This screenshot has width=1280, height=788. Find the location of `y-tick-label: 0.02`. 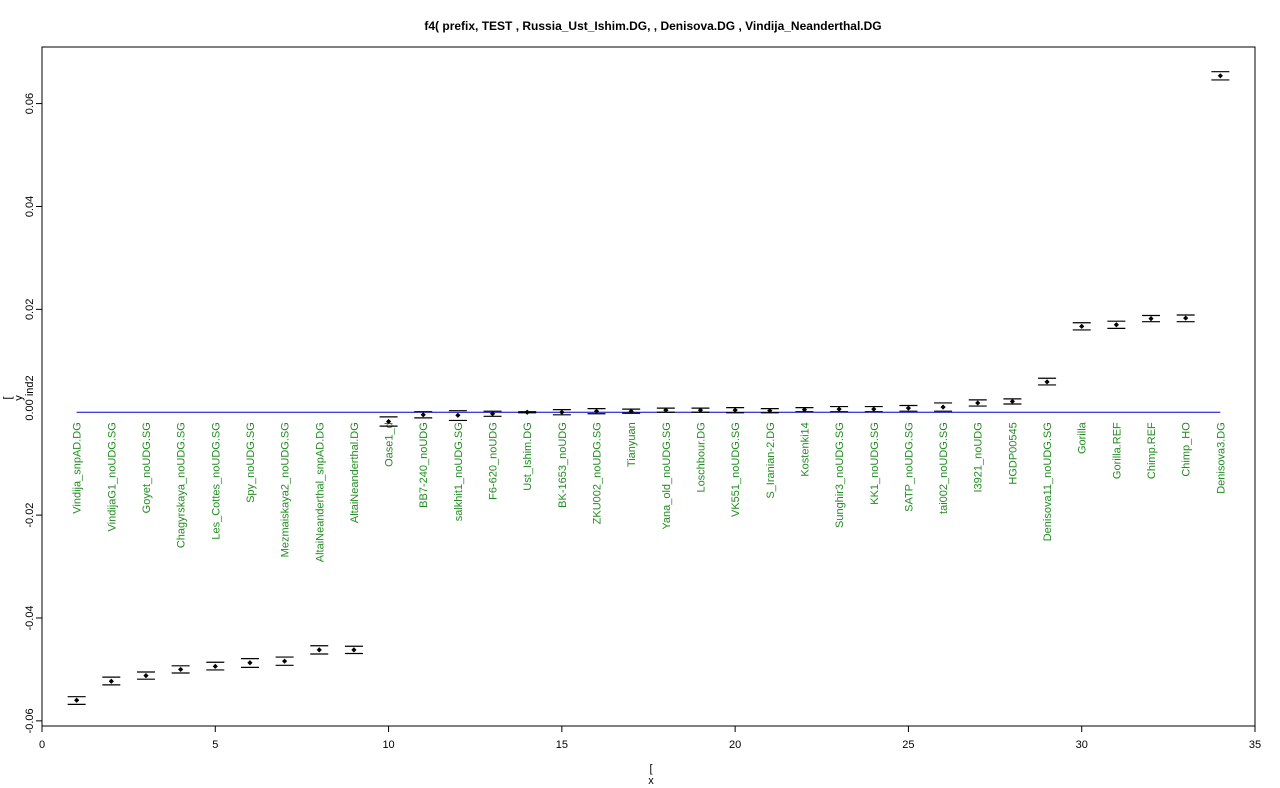

y-tick-label: 0.02 is located at coordinates (30, 309).